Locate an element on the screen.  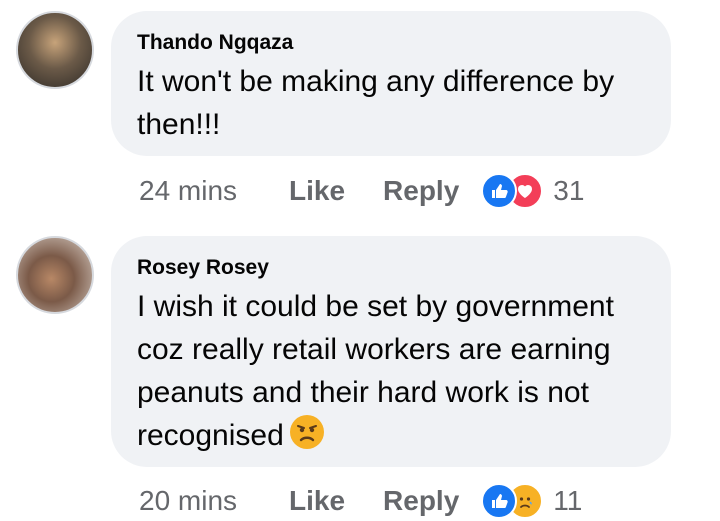
comment-actions: 20 mins Like Reply 11 is located at coordinates (360, 501).